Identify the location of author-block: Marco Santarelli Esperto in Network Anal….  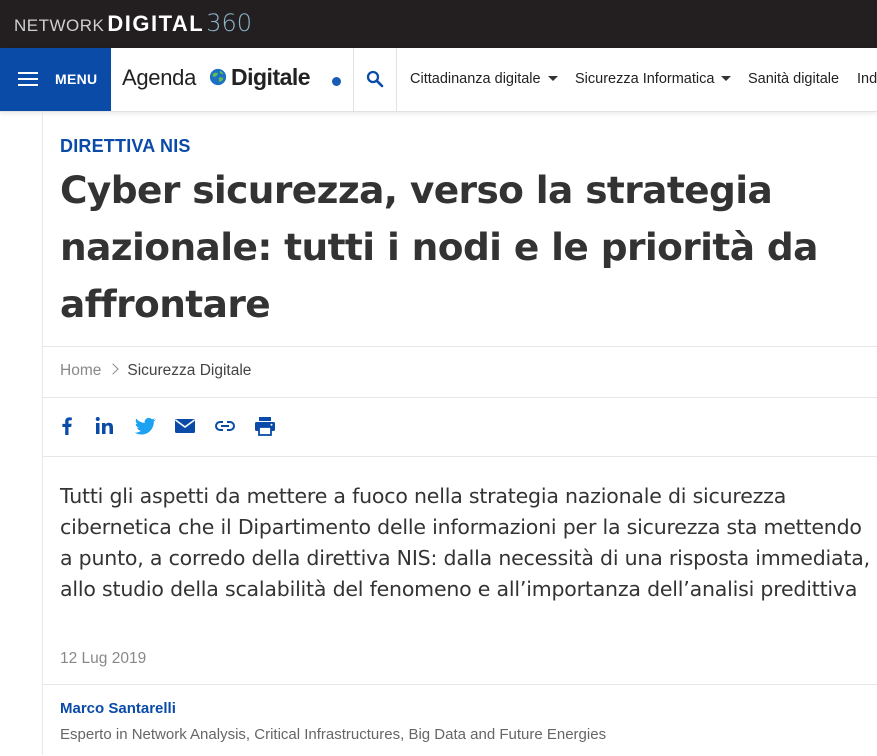
(460, 720).